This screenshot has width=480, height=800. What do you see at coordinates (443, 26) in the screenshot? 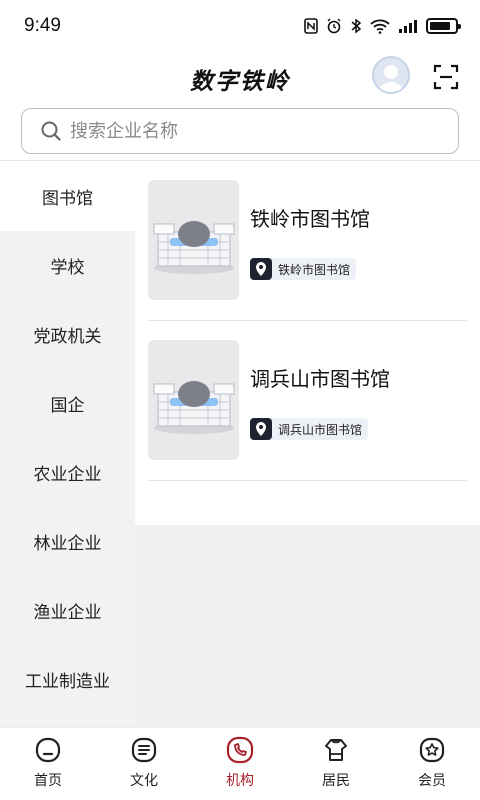
I see `battery-icon` at bounding box center [443, 26].